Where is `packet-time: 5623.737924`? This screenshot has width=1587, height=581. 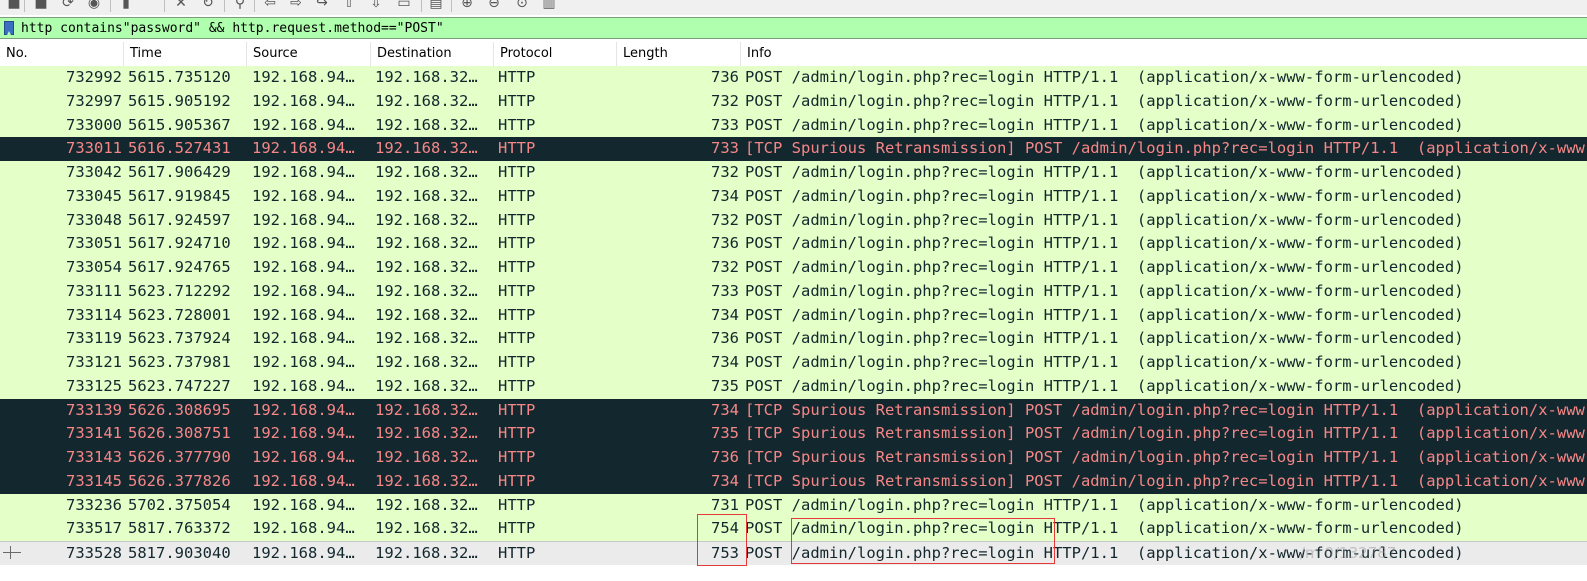 packet-time: 5623.737924 is located at coordinates (179, 338).